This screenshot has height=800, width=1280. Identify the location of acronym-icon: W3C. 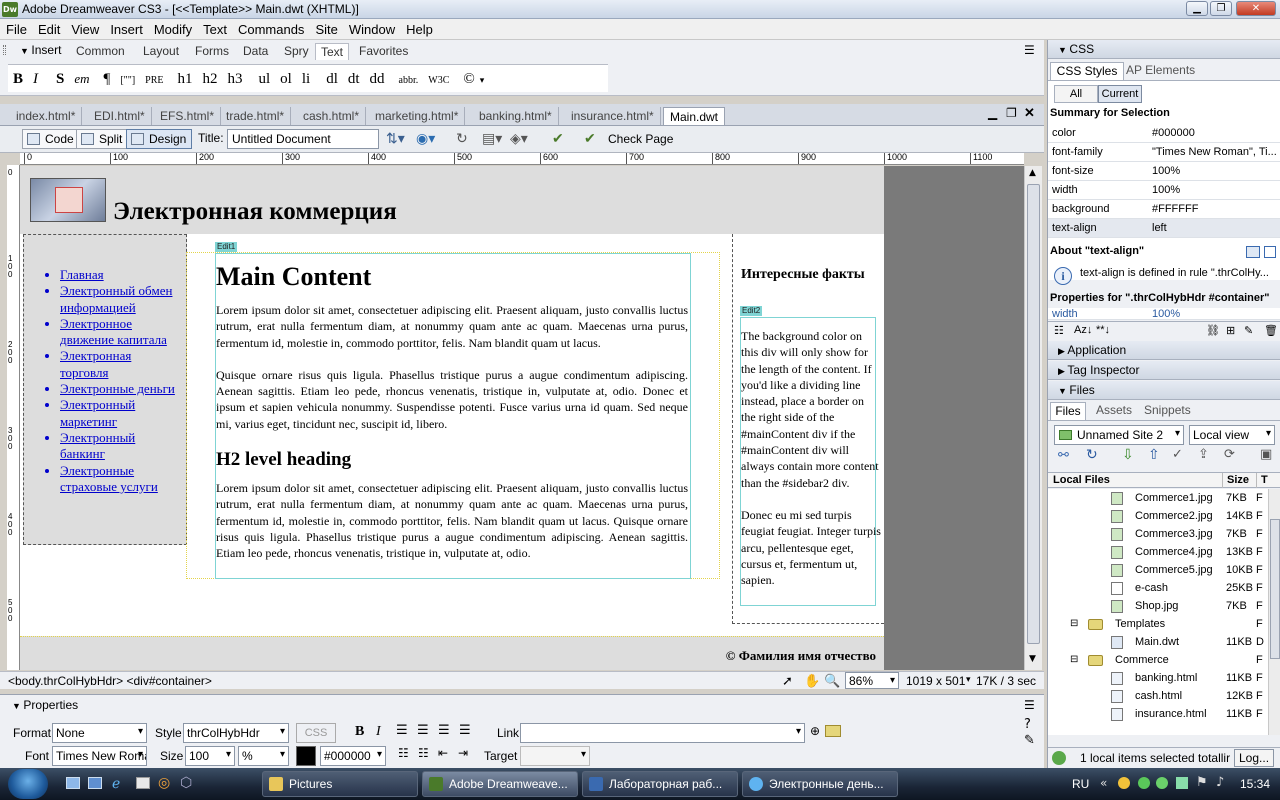
(438, 81).